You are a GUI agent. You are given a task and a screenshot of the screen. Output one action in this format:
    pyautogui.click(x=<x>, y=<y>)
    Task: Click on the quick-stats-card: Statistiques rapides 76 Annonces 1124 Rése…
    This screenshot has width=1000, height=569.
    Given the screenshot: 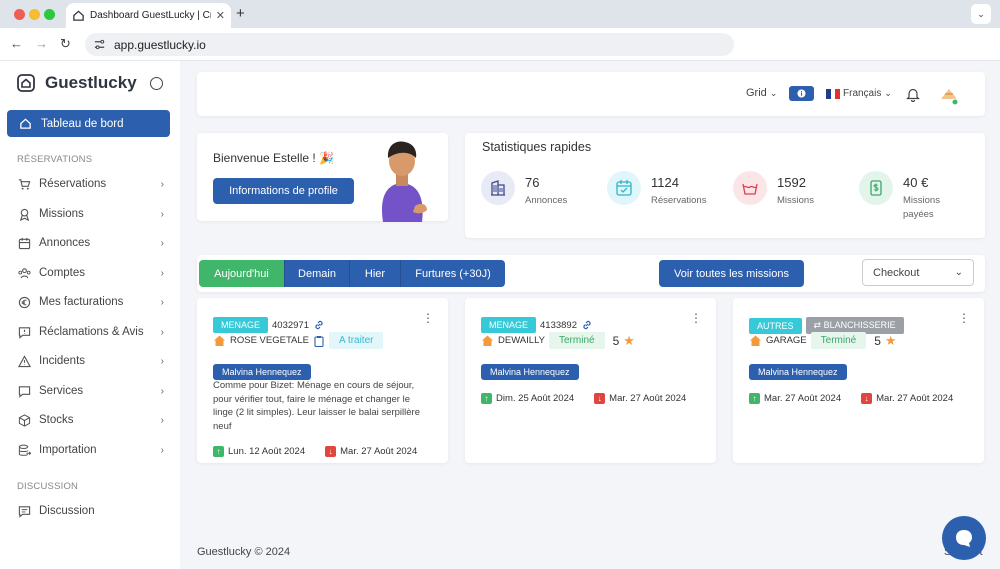 What is the action you would take?
    pyautogui.click(x=725, y=185)
    